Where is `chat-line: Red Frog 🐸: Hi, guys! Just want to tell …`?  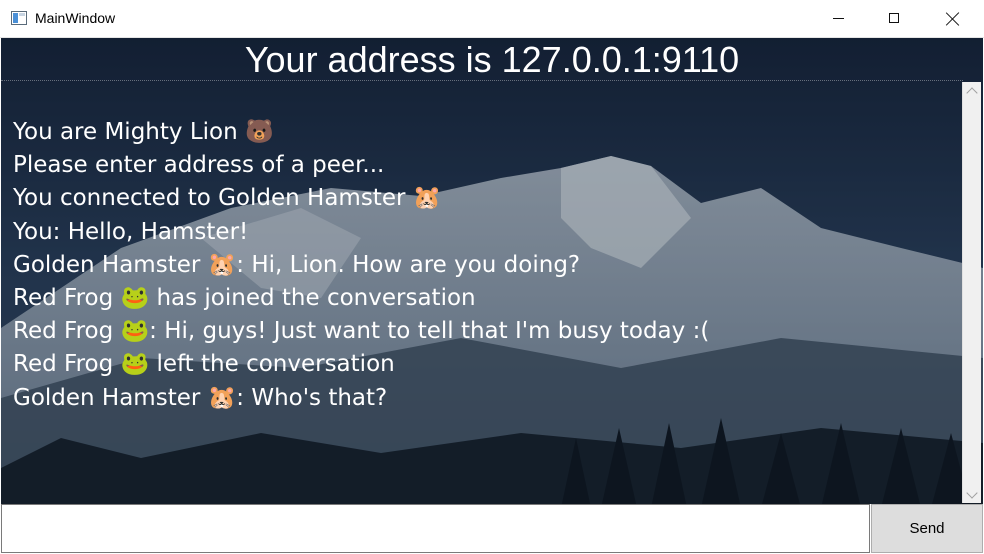
chat-line: Red Frog 🐸: Hi, guys! Just want to tell … is located at coordinates (361, 331).